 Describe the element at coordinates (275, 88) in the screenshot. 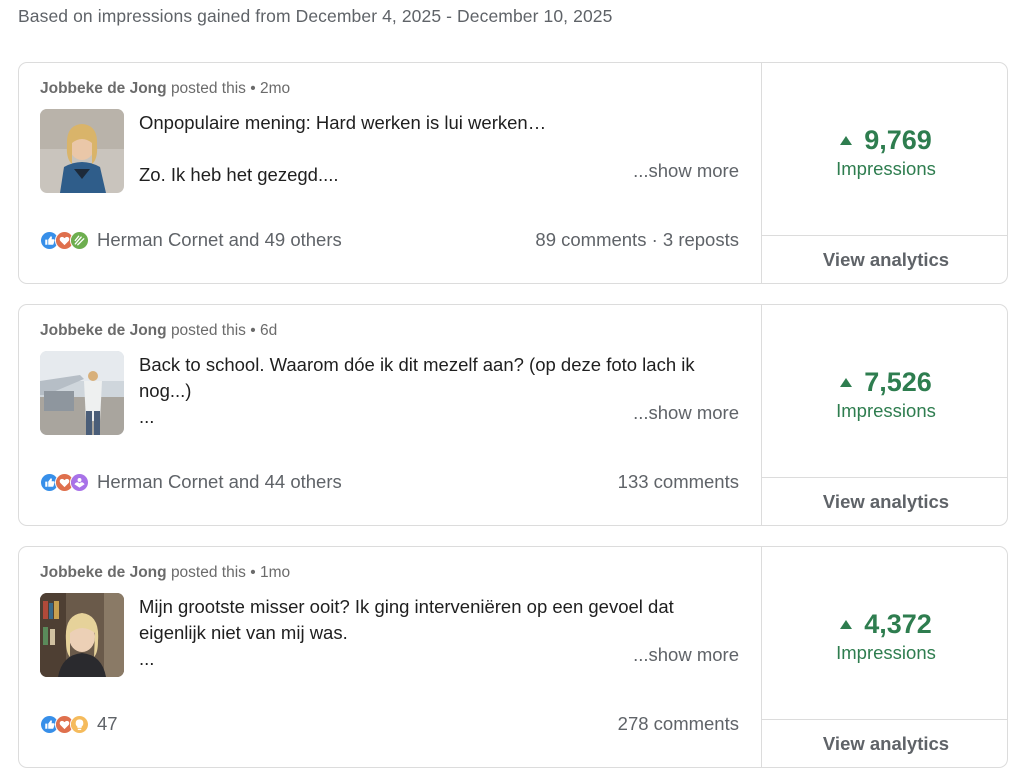

I see `post-age: 2mo` at that location.